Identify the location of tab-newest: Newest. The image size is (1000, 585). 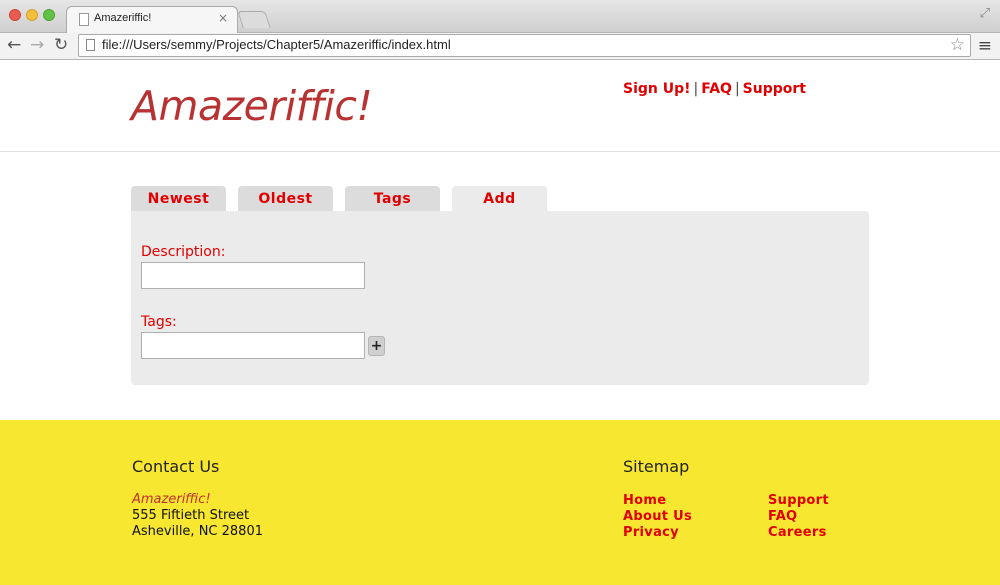
(178, 199).